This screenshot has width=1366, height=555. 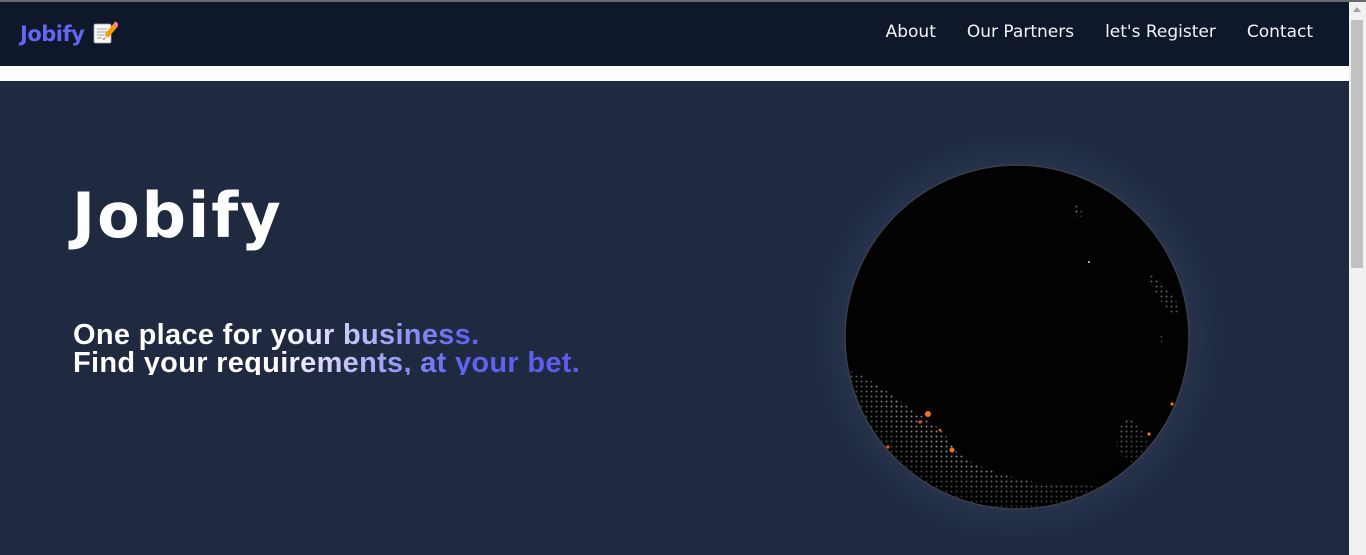 I want to click on scroll-up-arrow-icon, so click(x=1357, y=9).